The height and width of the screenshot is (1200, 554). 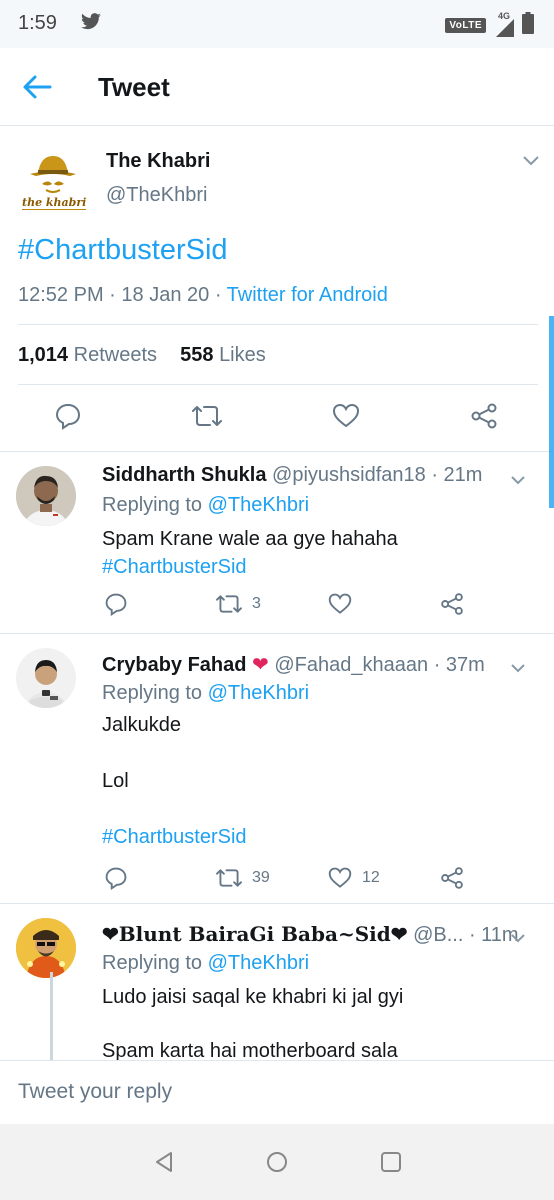 I want to click on reply-header: Siddharth Shukla @piyushsidfan18 · 21m, so click(x=292, y=475).